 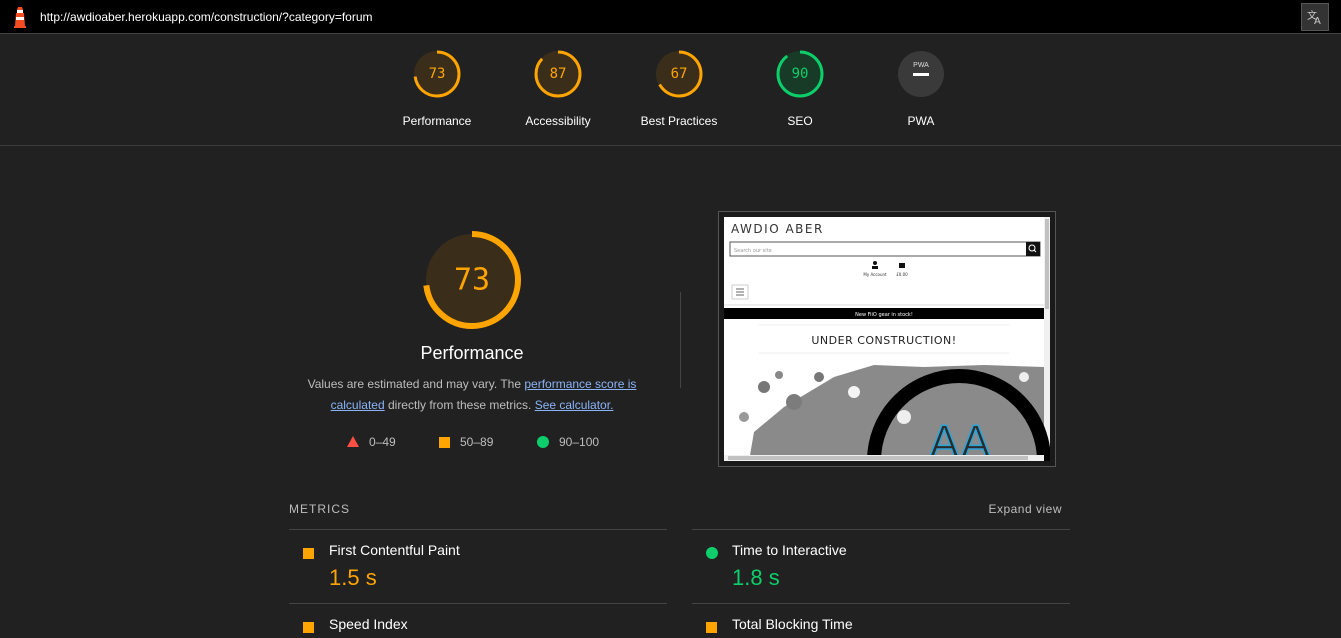 What do you see at coordinates (756, 577) in the screenshot?
I see `metric-value: 1.8 s` at bounding box center [756, 577].